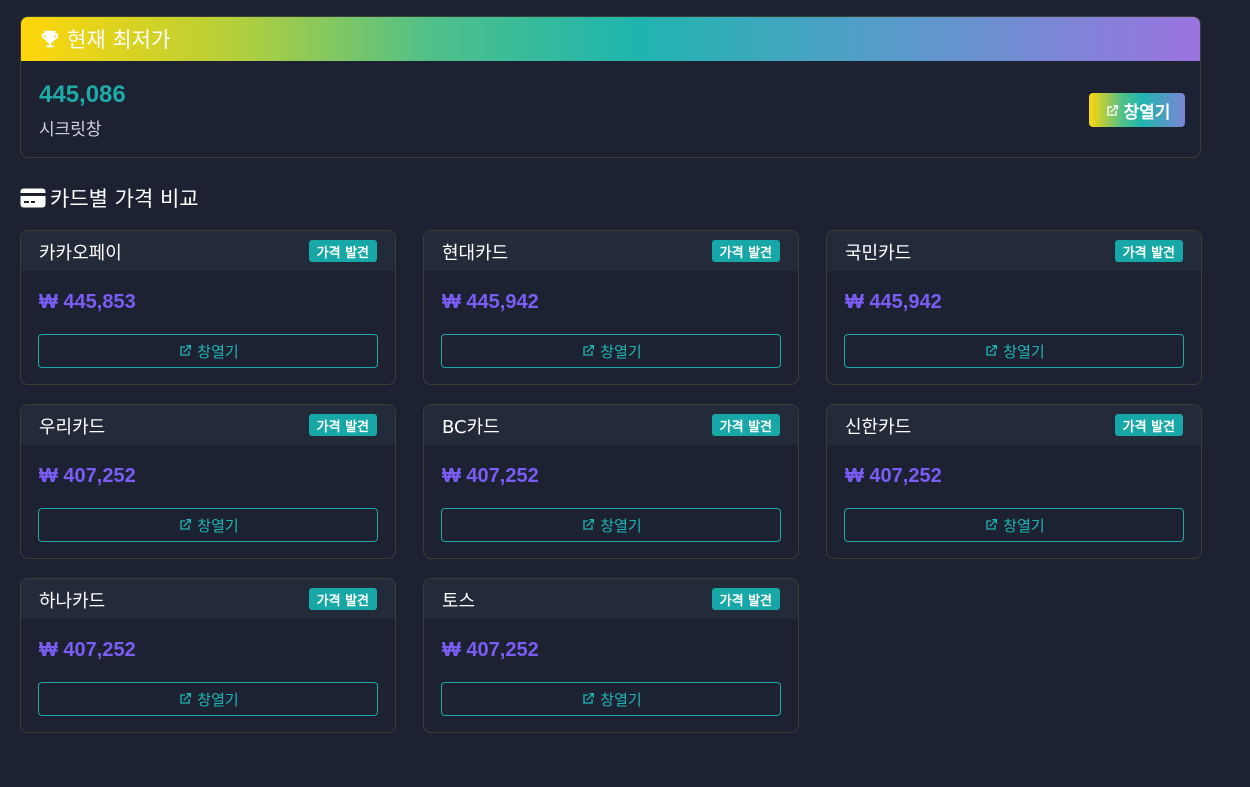 The height and width of the screenshot is (787, 1250). What do you see at coordinates (208, 481) in the screenshot?
I see `card-price-item: 우리카드 가격 발견 ₩ 407,252 창열기` at bounding box center [208, 481].